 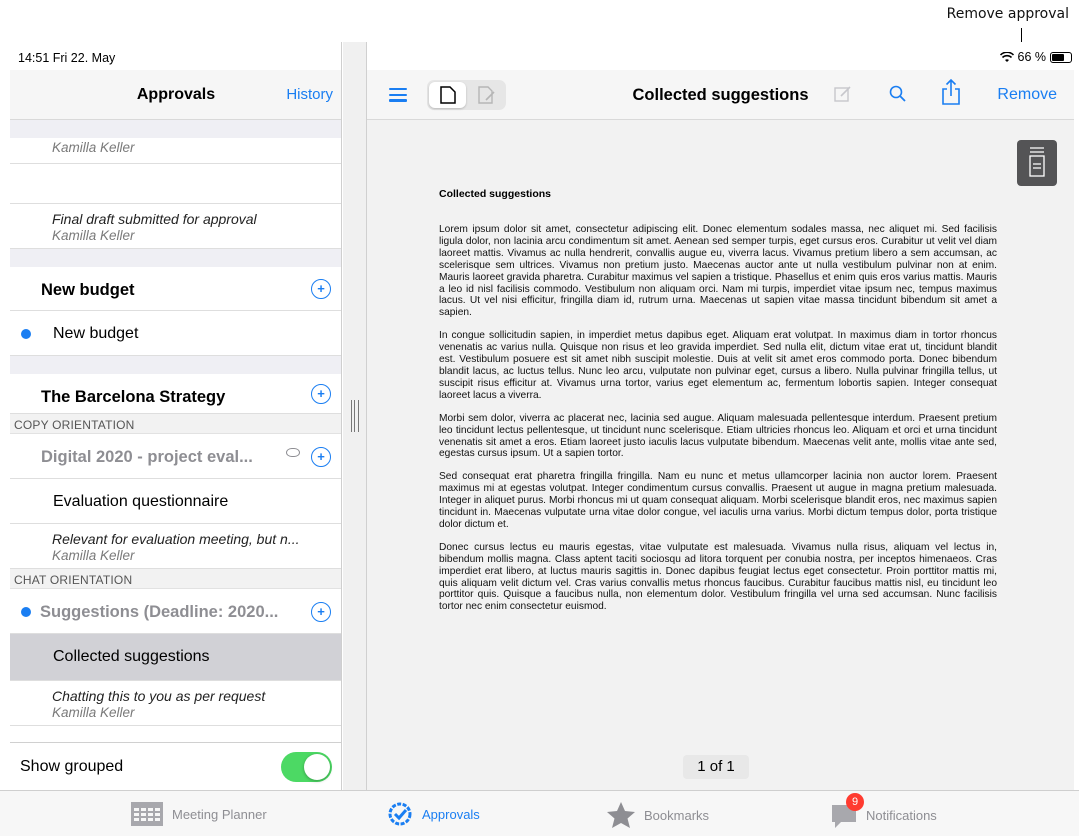 What do you see at coordinates (309, 94) in the screenshot?
I see `history-button: History` at bounding box center [309, 94].